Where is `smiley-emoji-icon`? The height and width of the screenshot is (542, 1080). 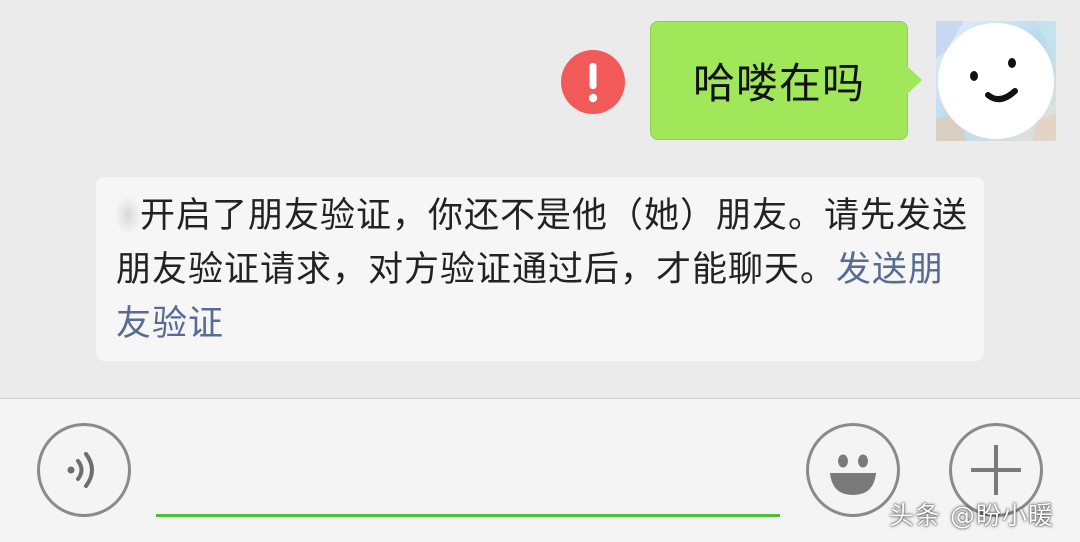 smiley-emoji-icon is located at coordinates (853, 474).